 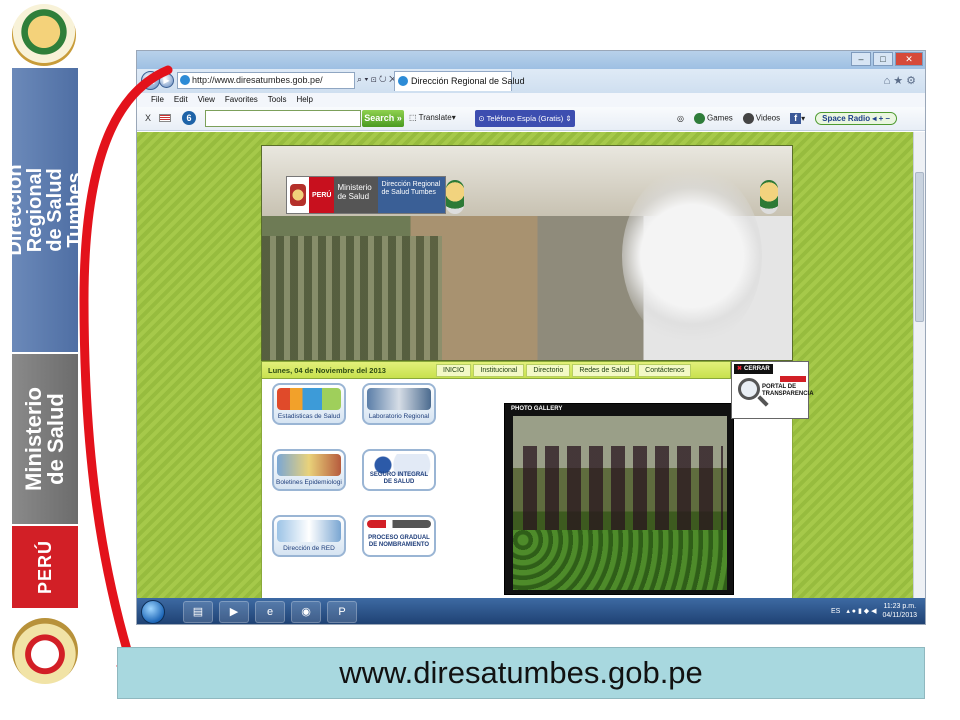 I want to click on window-controls: – □ ✕, so click(x=887, y=59).